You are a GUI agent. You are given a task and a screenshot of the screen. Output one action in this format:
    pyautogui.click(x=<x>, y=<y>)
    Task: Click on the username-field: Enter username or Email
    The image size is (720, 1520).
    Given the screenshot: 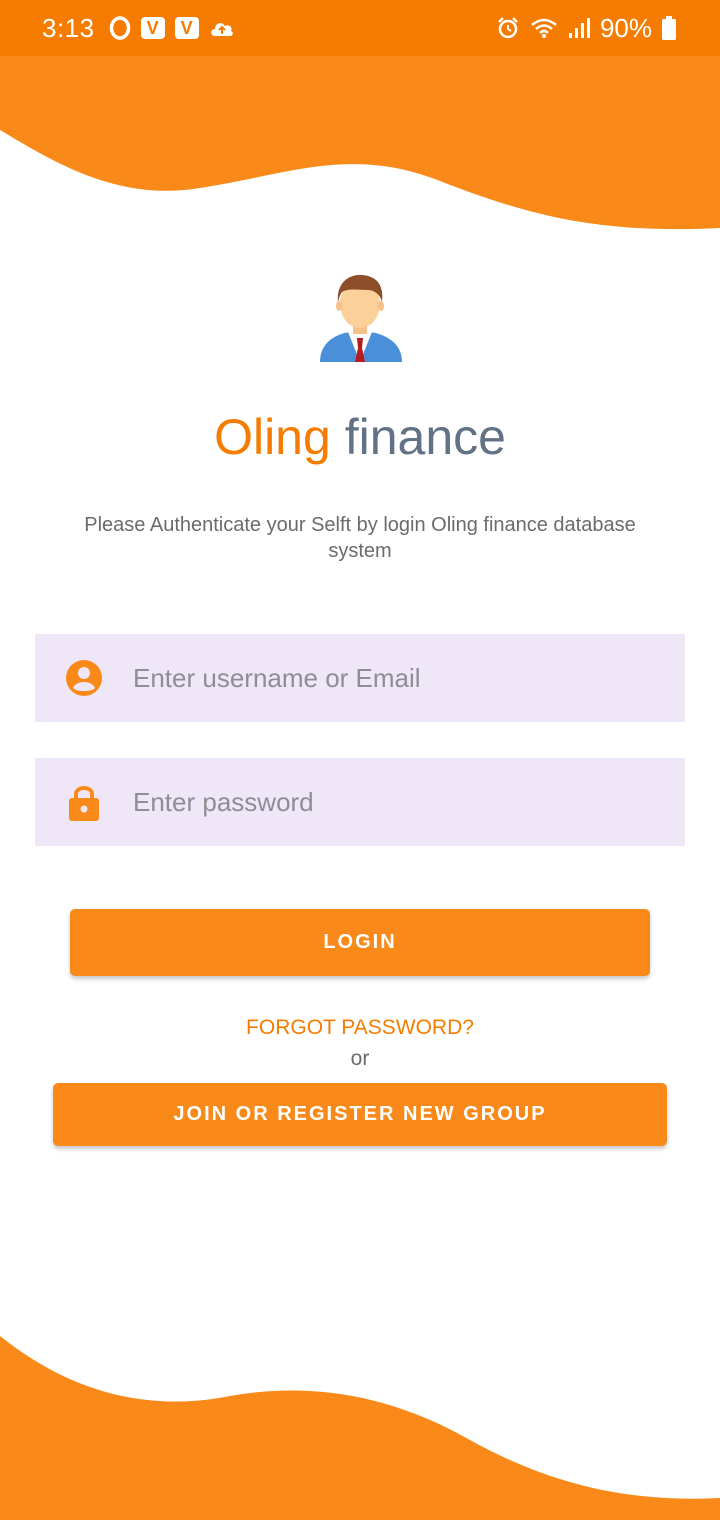 What is the action you would take?
    pyautogui.click(x=360, y=678)
    